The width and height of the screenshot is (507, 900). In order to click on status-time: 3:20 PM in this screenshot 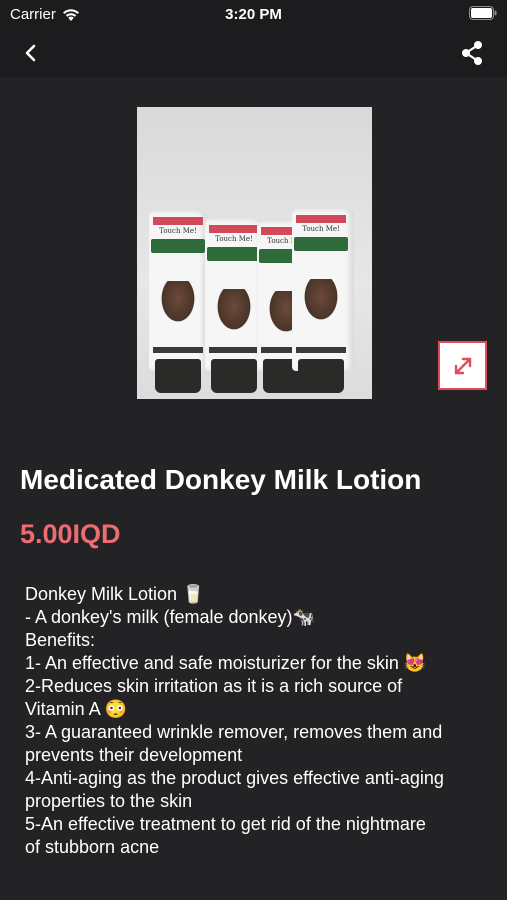, I will do `click(253, 14)`.